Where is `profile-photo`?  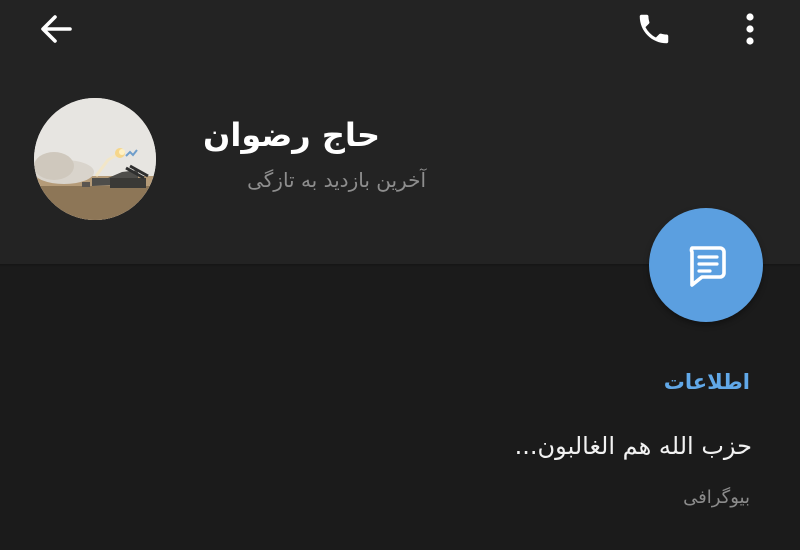 profile-photo is located at coordinates (95, 159).